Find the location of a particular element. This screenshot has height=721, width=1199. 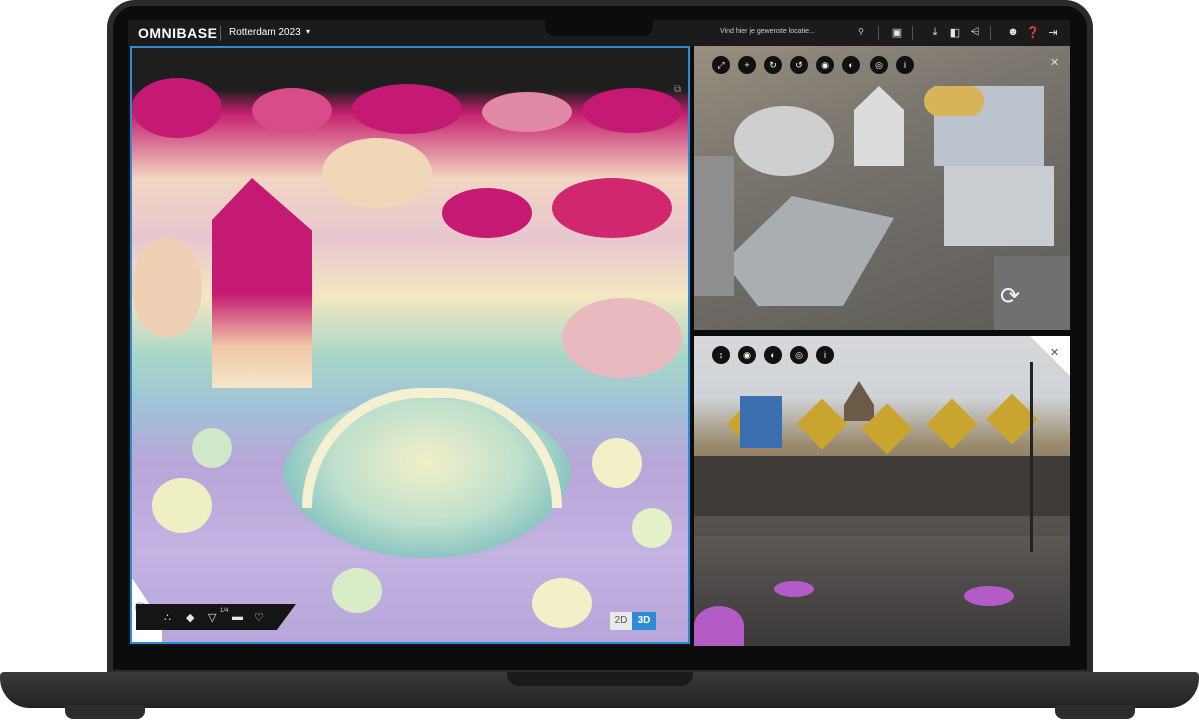

street-road is located at coordinates (882, 591).